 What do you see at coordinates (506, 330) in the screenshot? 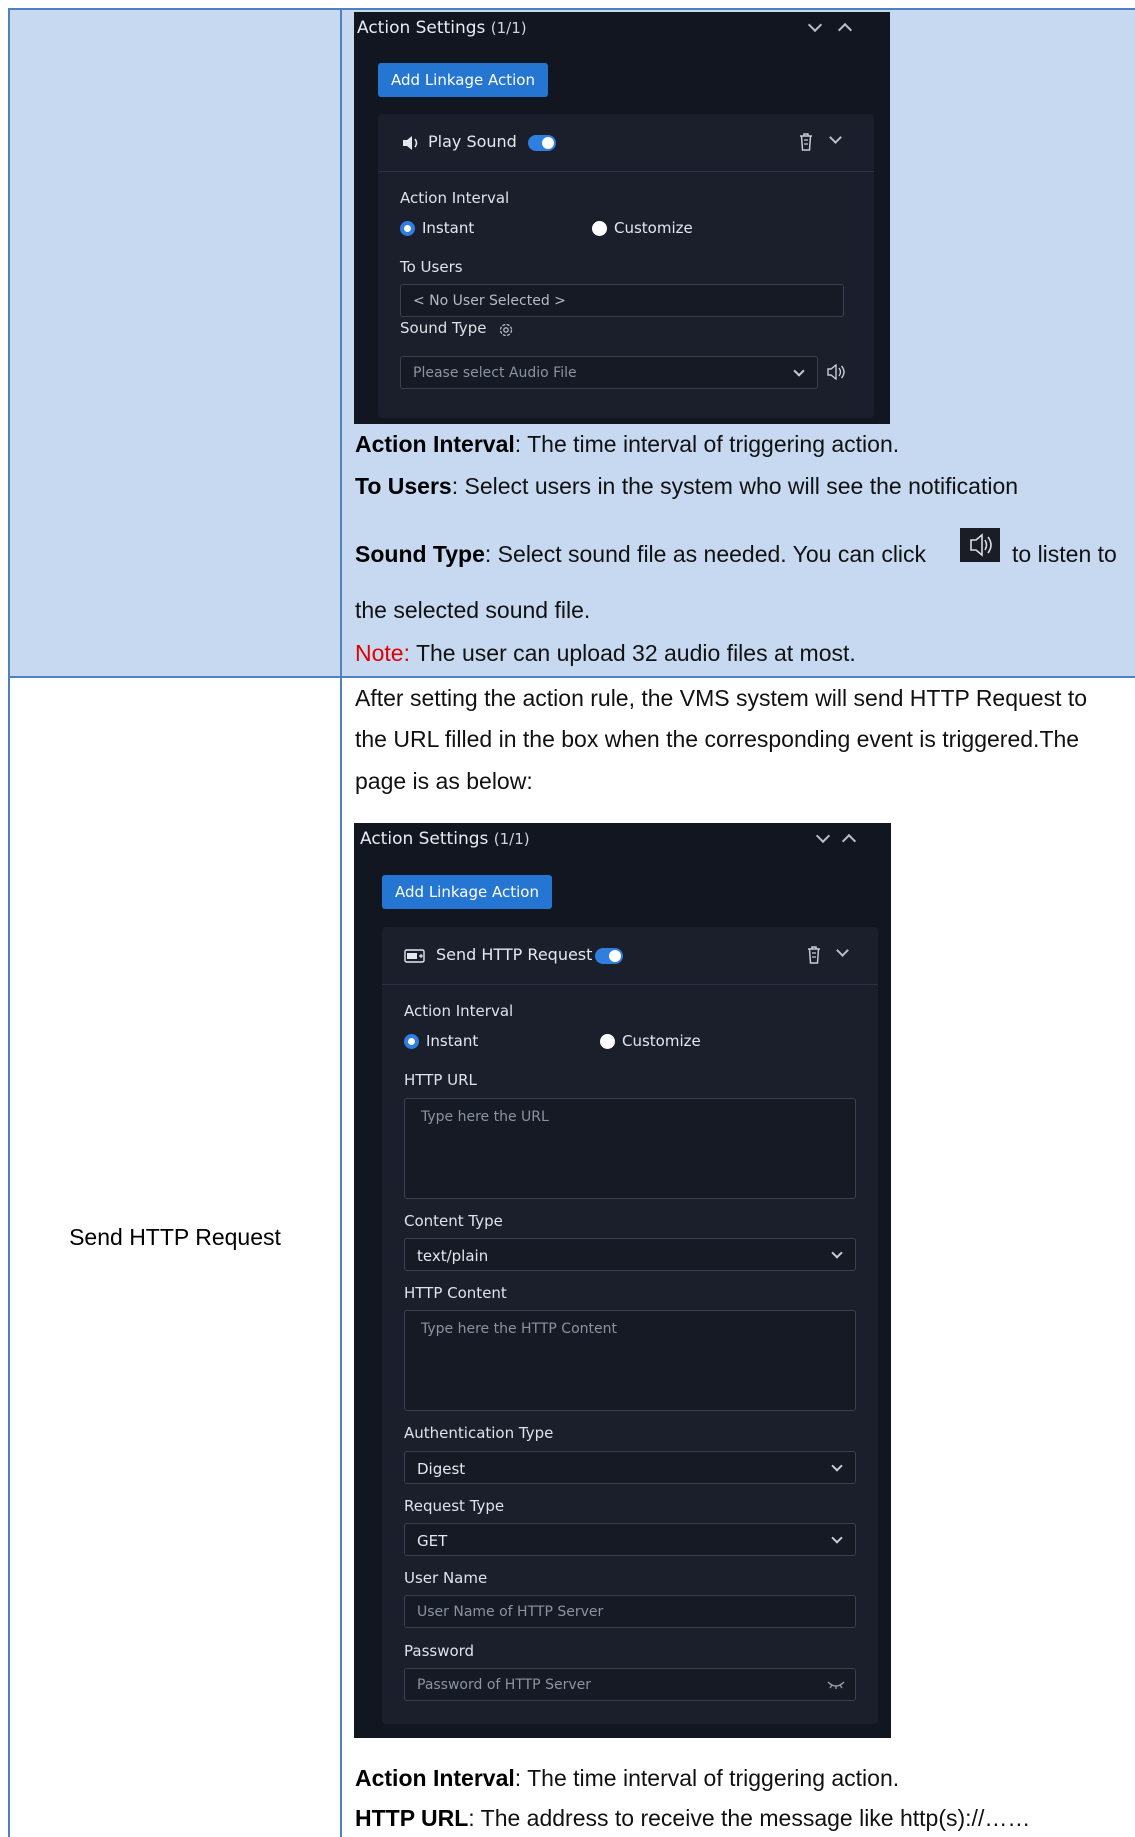
I see `settings-gear-icon` at bounding box center [506, 330].